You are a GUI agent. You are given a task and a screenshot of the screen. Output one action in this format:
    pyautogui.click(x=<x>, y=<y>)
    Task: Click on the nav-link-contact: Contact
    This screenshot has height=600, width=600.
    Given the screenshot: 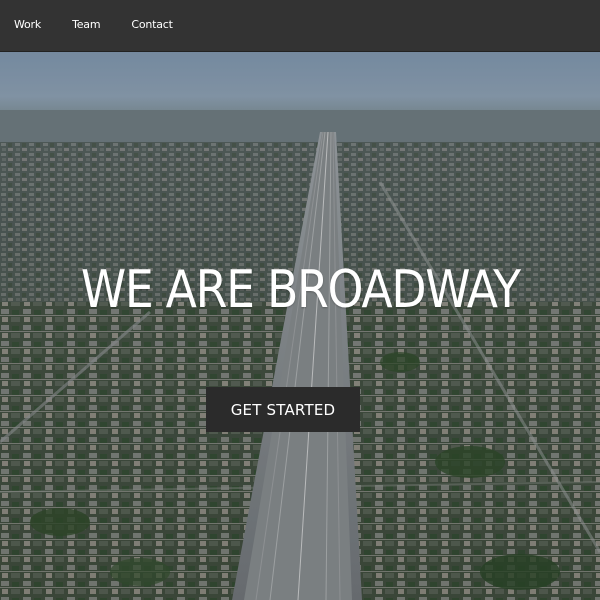 What is the action you would take?
    pyautogui.click(x=152, y=24)
    